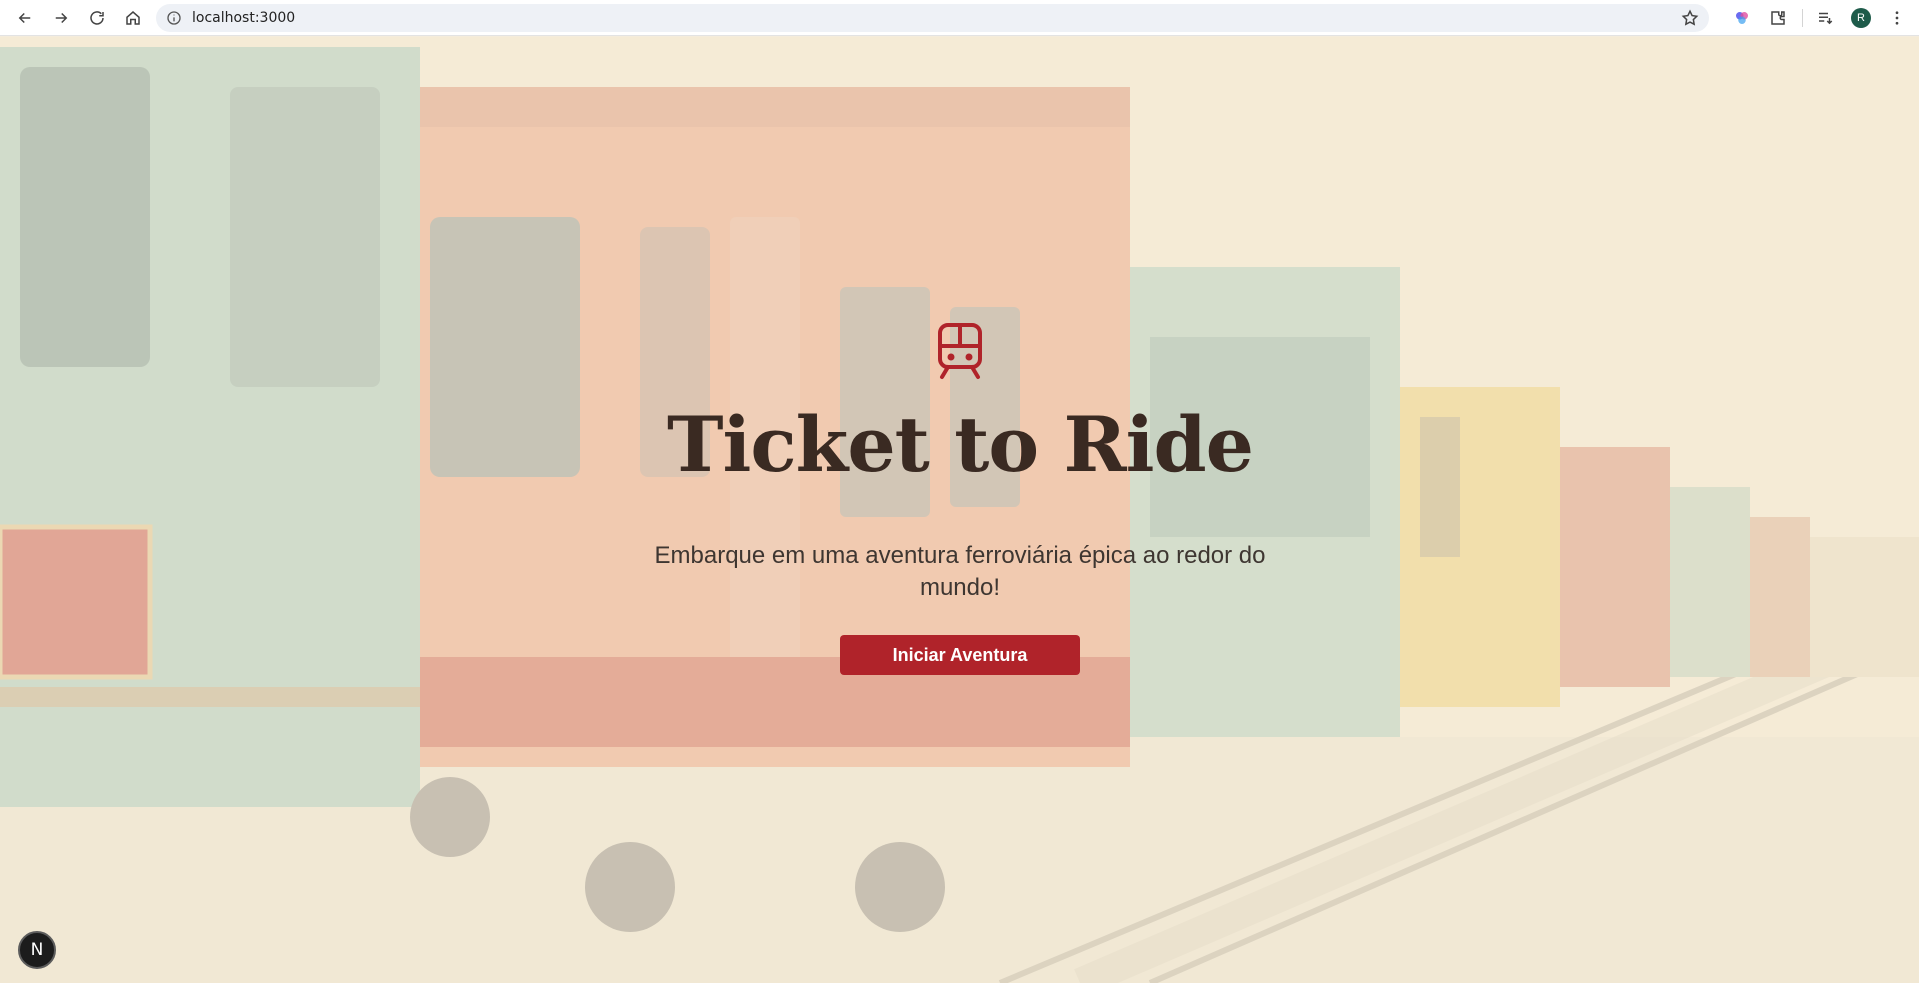  What do you see at coordinates (960, 655) in the screenshot?
I see `start-adventure-button: Iniciar Aventura` at bounding box center [960, 655].